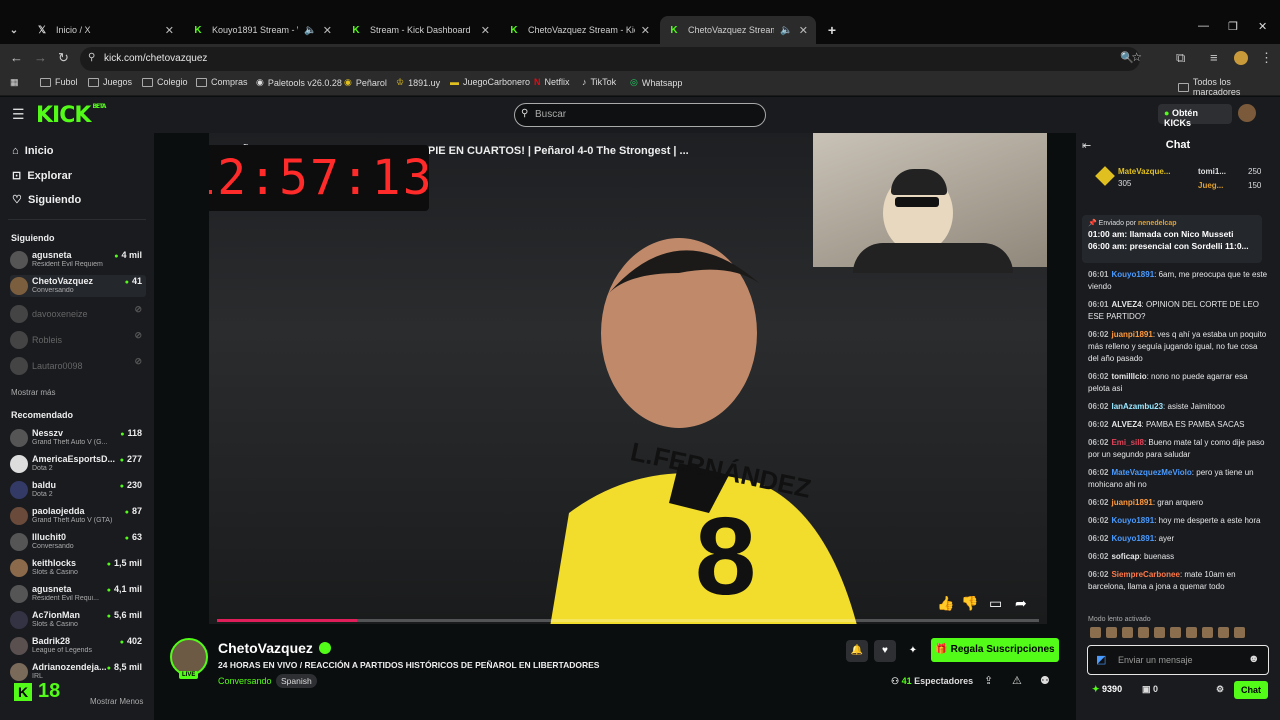 Image resolution: width=1280 pixels, height=720 pixels. What do you see at coordinates (552, 82) in the screenshot?
I see `bookmark-netflix: N Netflix` at bounding box center [552, 82].